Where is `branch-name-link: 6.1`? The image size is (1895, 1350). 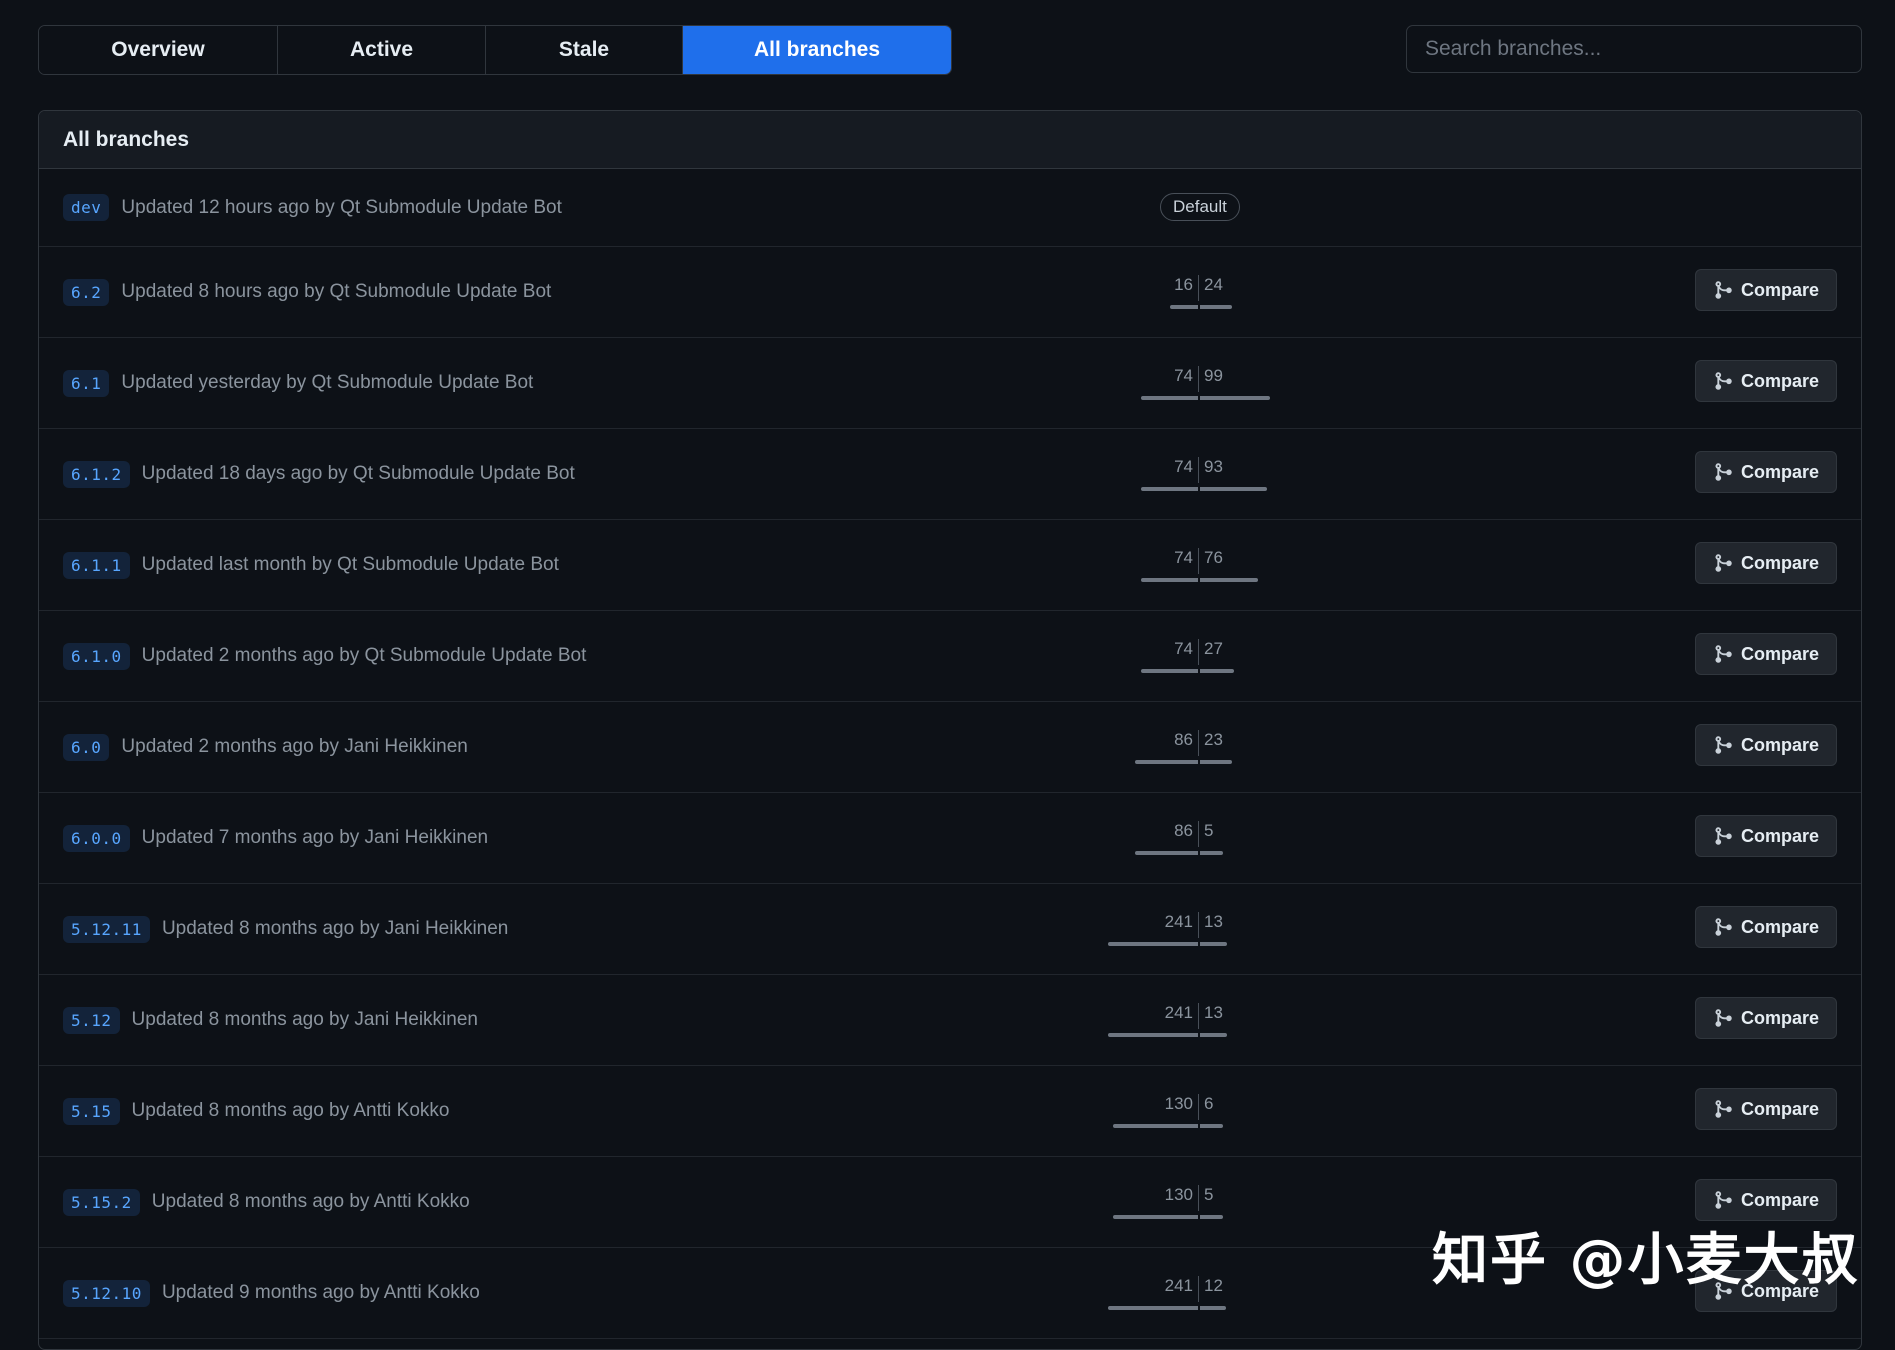 branch-name-link: 6.1 is located at coordinates (86, 383).